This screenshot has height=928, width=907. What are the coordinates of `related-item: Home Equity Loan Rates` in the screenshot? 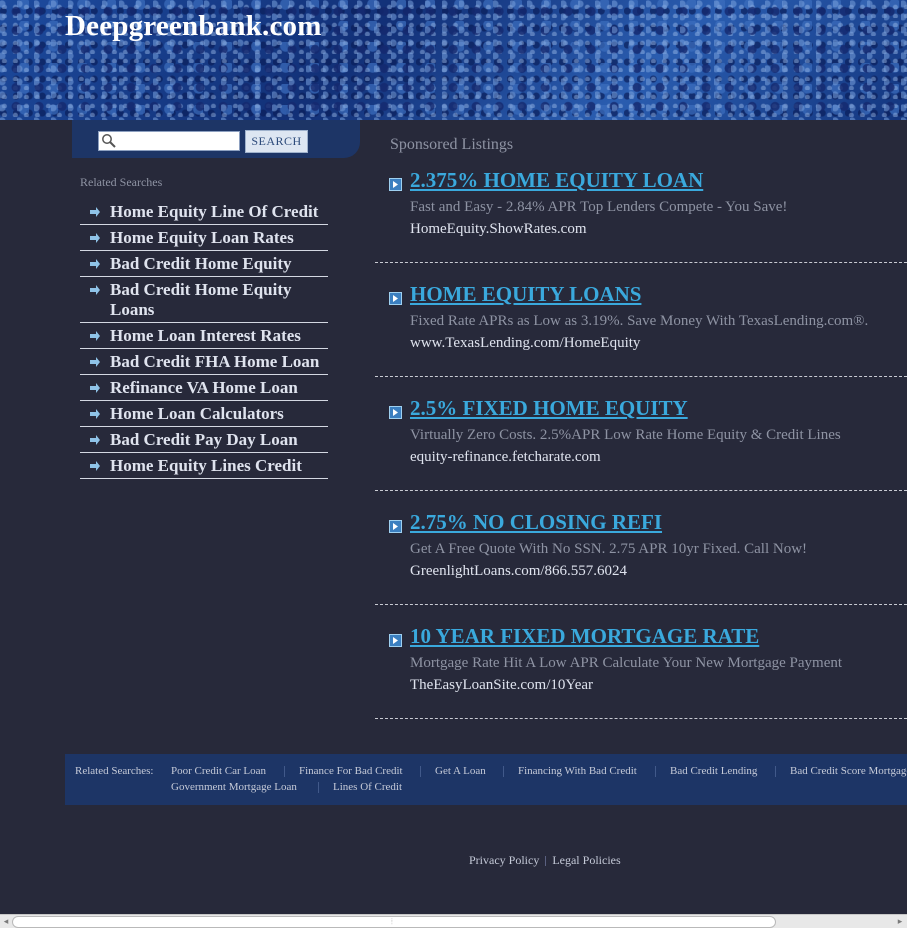 It's located at (204, 238).